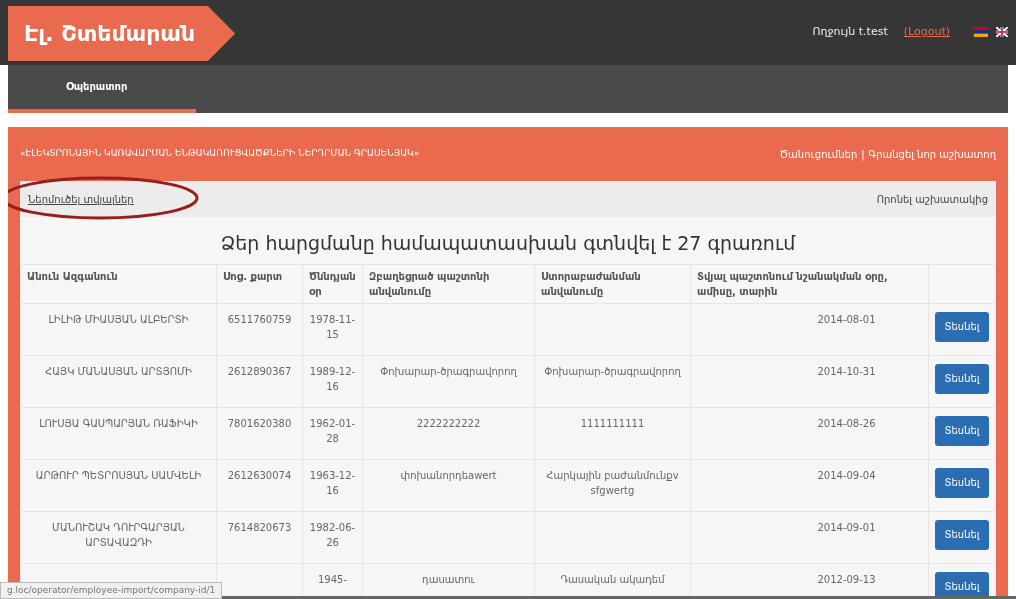 This screenshot has width=1016, height=599. I want to click on table-cell: Դասական ակադեմ, so click(612, 579).